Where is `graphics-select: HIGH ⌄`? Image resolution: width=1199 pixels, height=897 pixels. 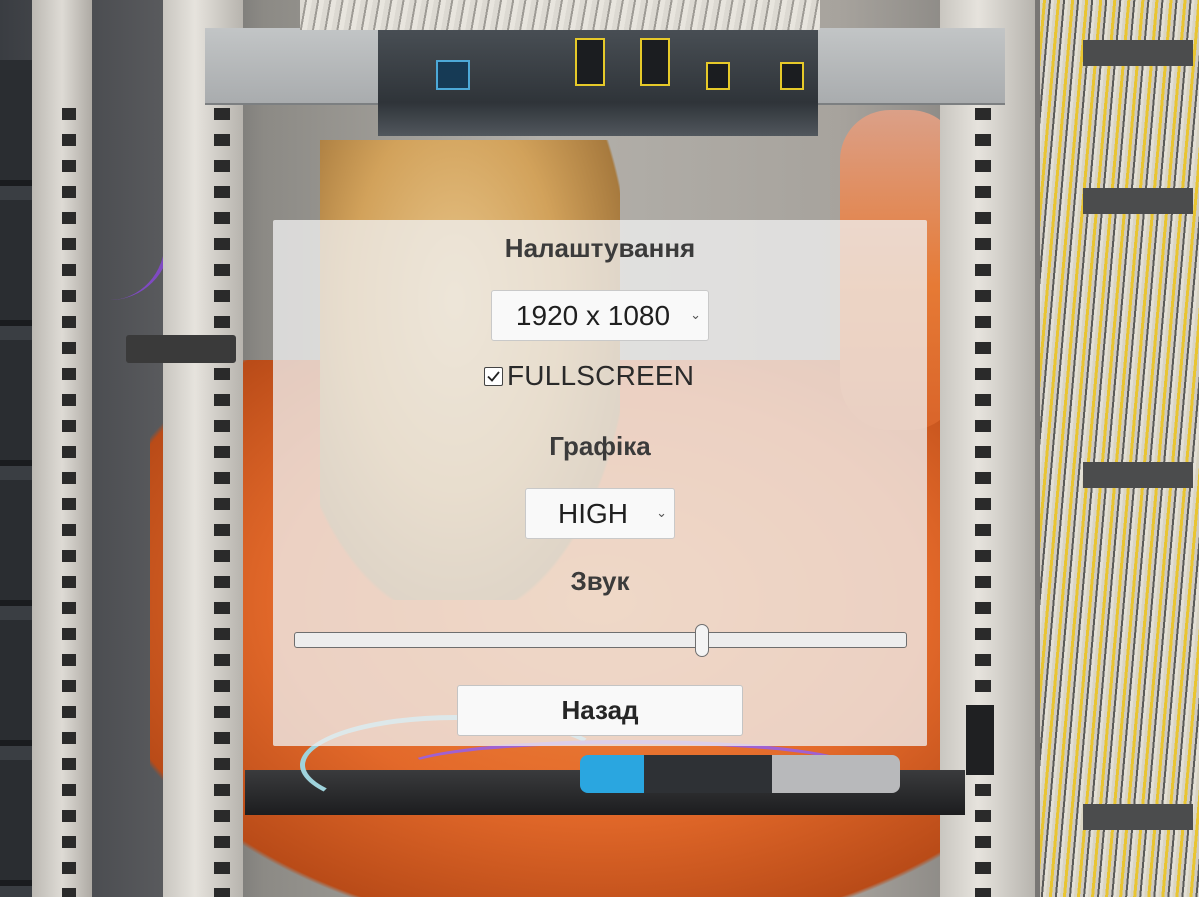 graphics-select: HIGH ⌄ is located at coordinates (600, 513).